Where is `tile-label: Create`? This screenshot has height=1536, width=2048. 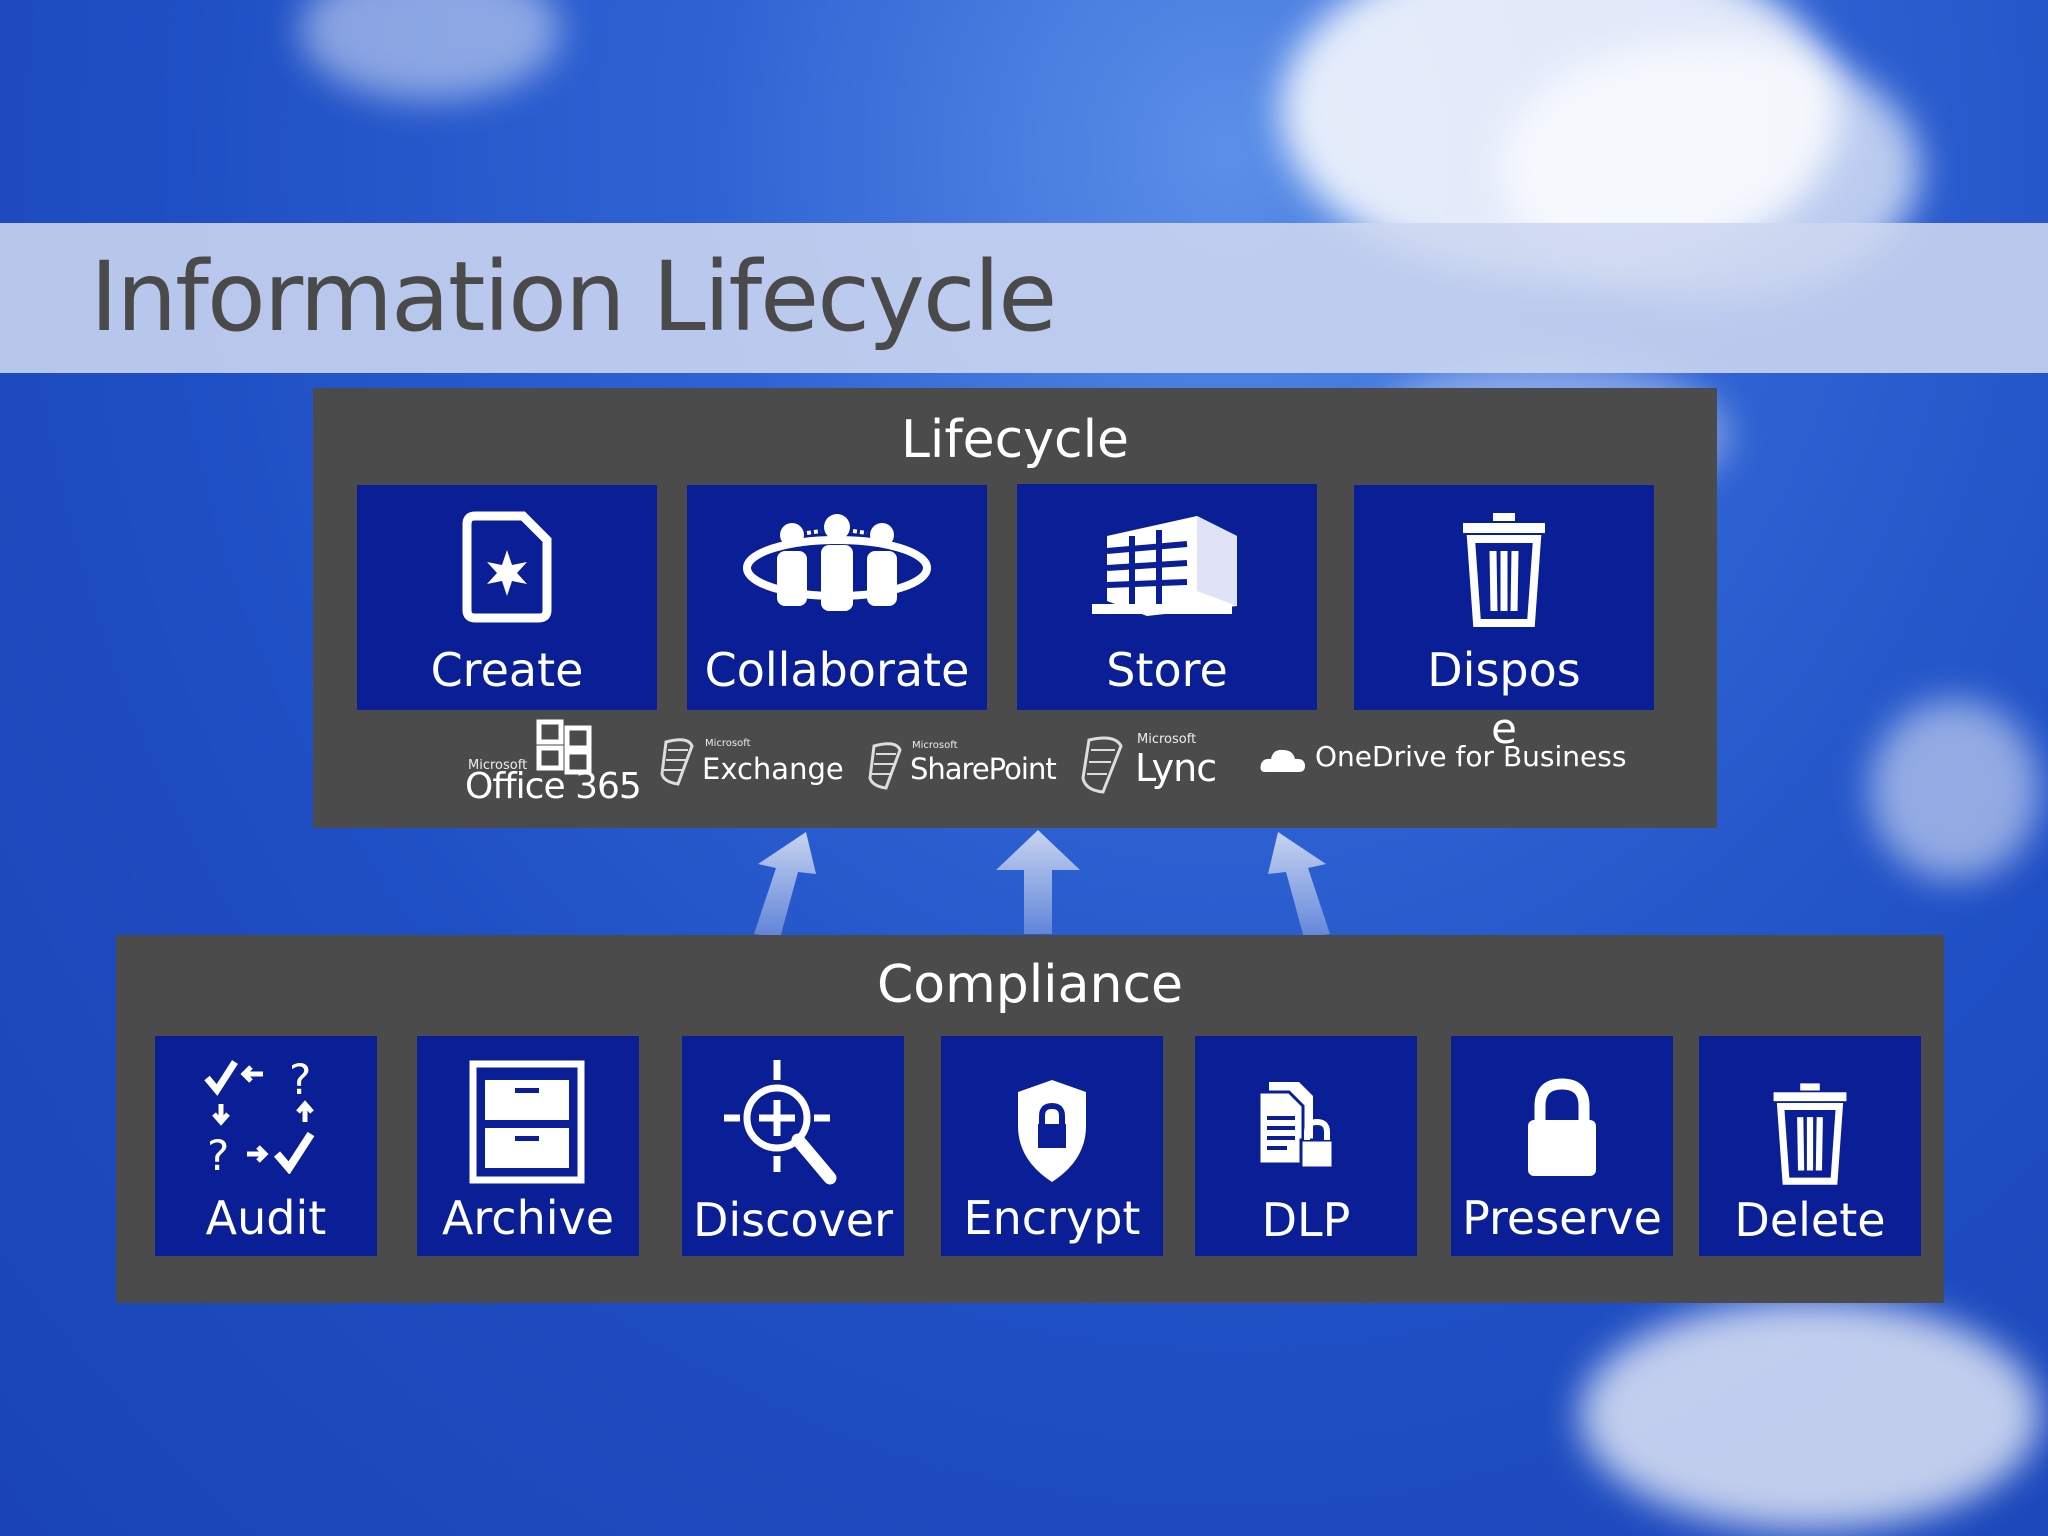 tile-label: Create is located at coordinates (507, 670).